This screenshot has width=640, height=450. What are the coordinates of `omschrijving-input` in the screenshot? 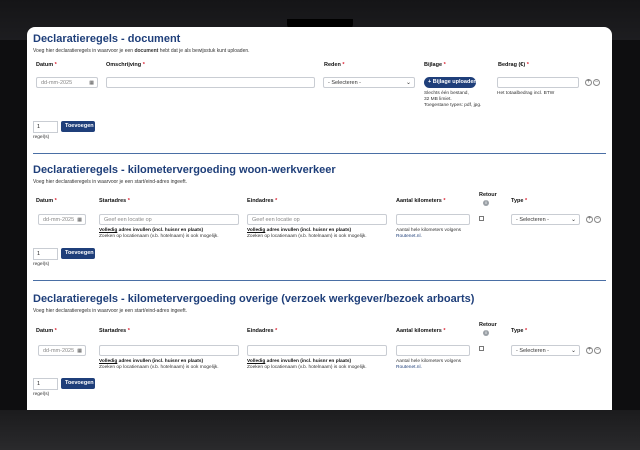 It's located at (210, 82).